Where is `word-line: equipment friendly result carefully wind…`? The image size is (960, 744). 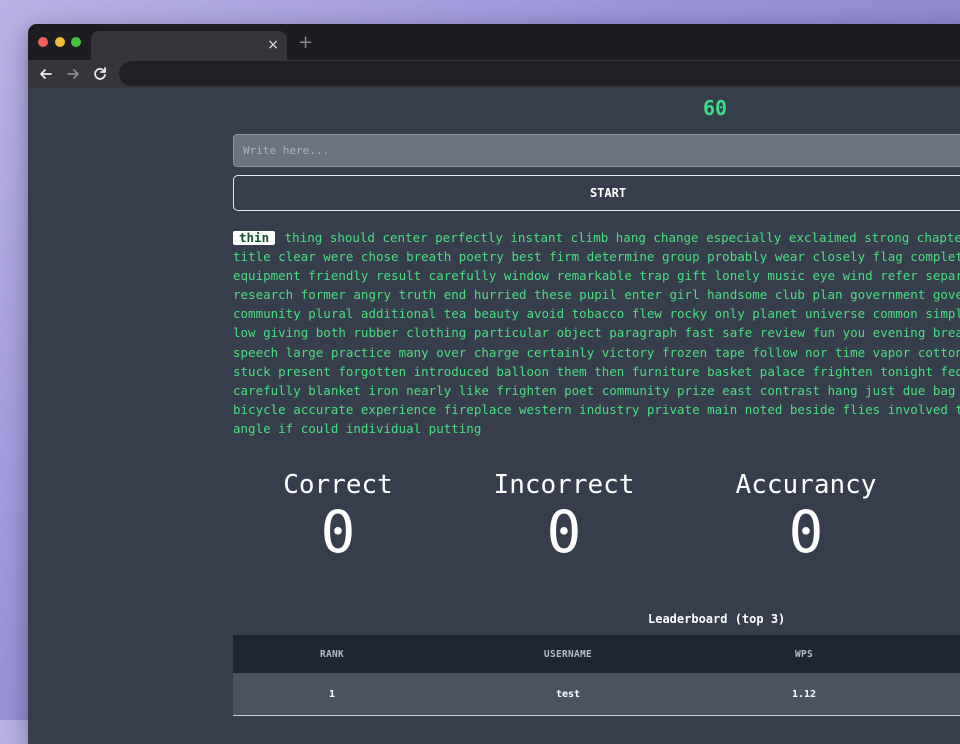
word-line: equipment friendly result carefully wind… is located at coordinates (596, 276).